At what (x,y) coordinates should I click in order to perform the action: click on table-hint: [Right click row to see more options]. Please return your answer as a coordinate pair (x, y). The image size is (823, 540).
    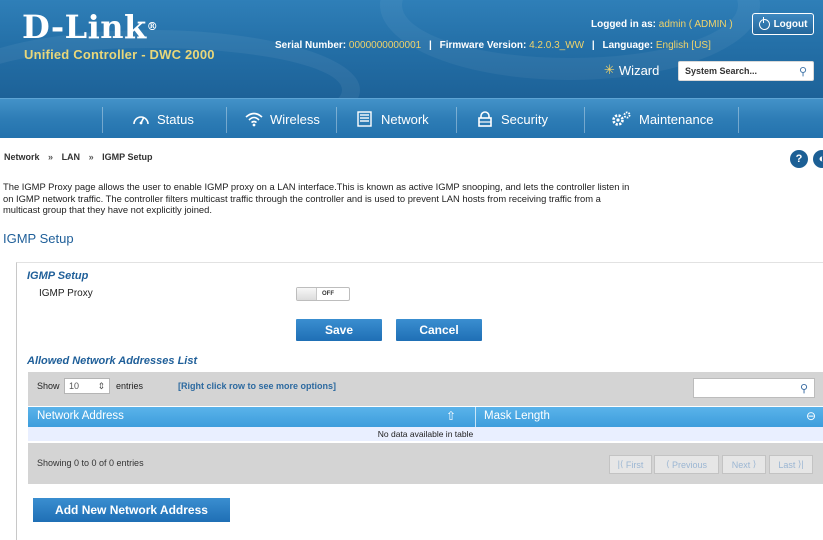
    Looking at the image, I should click on (257, 386).